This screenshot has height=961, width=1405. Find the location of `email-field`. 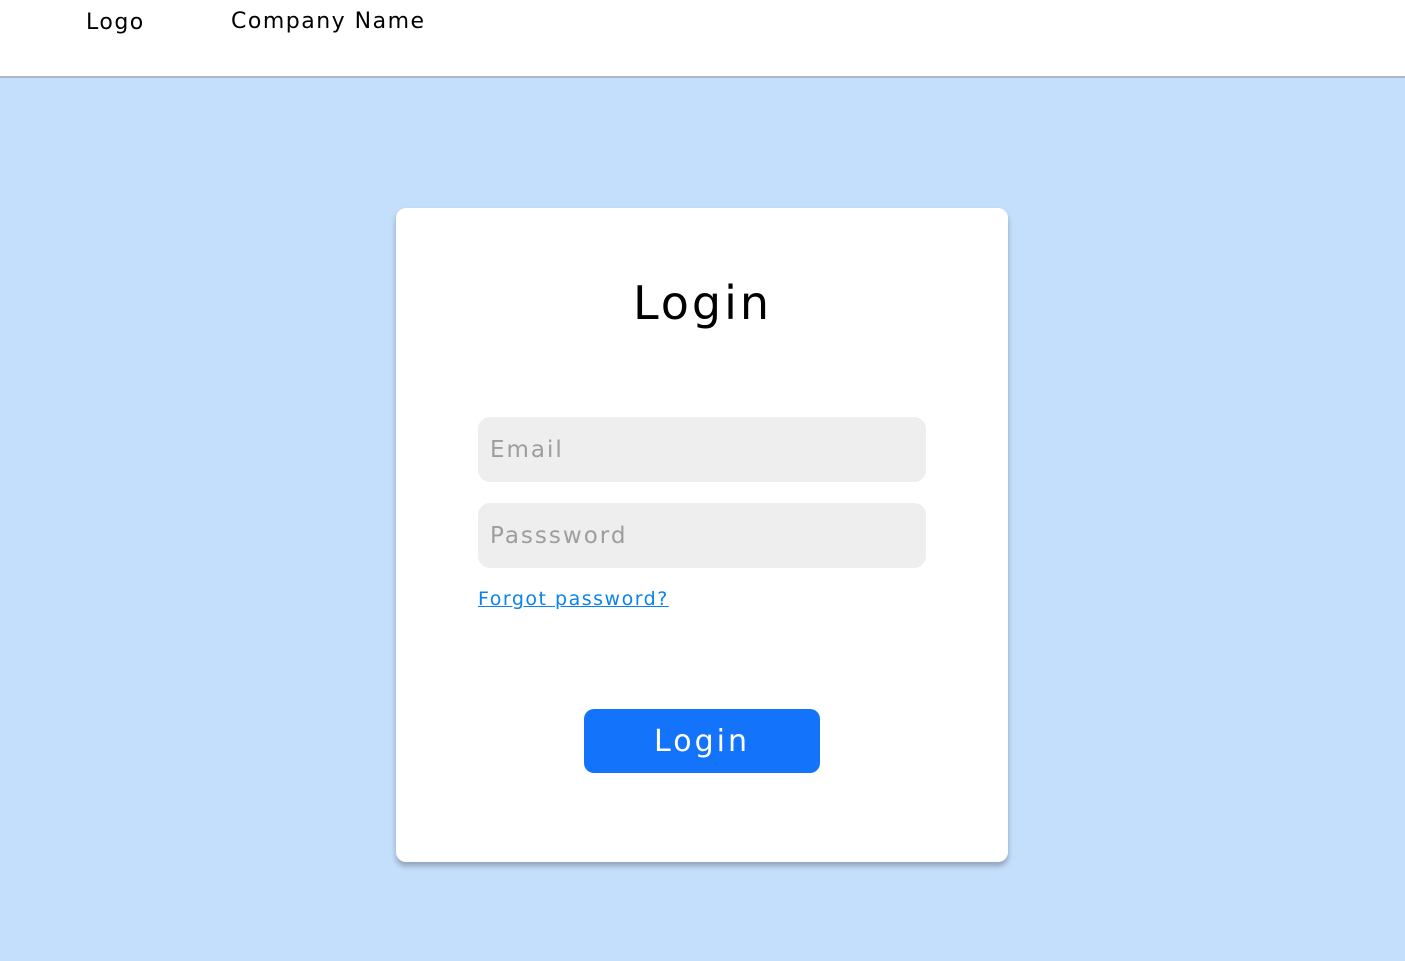

email-field is located at coordinates (702, 449).